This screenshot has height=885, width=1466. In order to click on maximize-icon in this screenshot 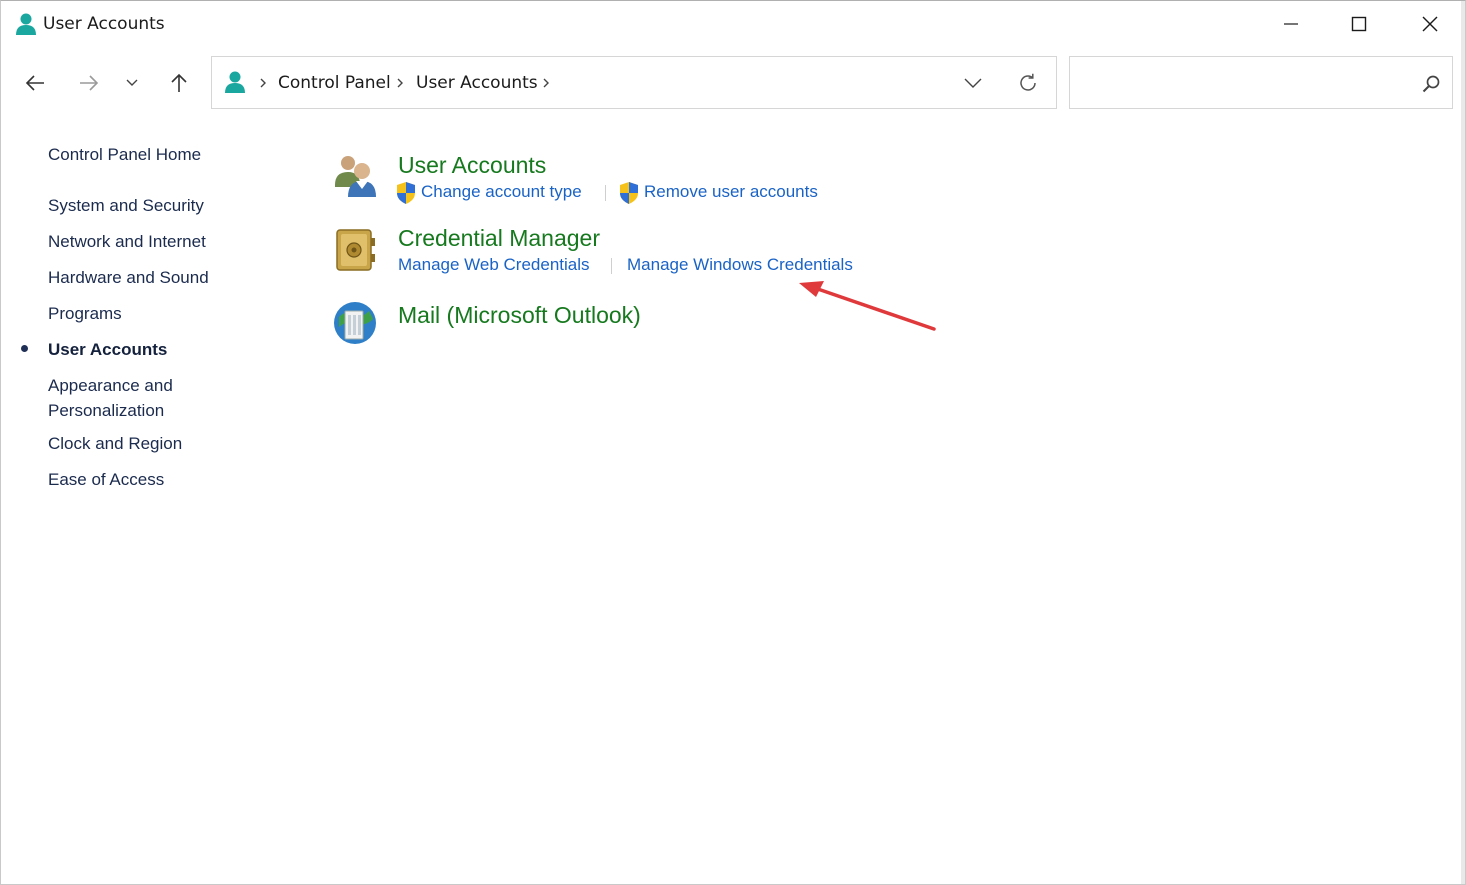, I will do `click(1359, 24)`.